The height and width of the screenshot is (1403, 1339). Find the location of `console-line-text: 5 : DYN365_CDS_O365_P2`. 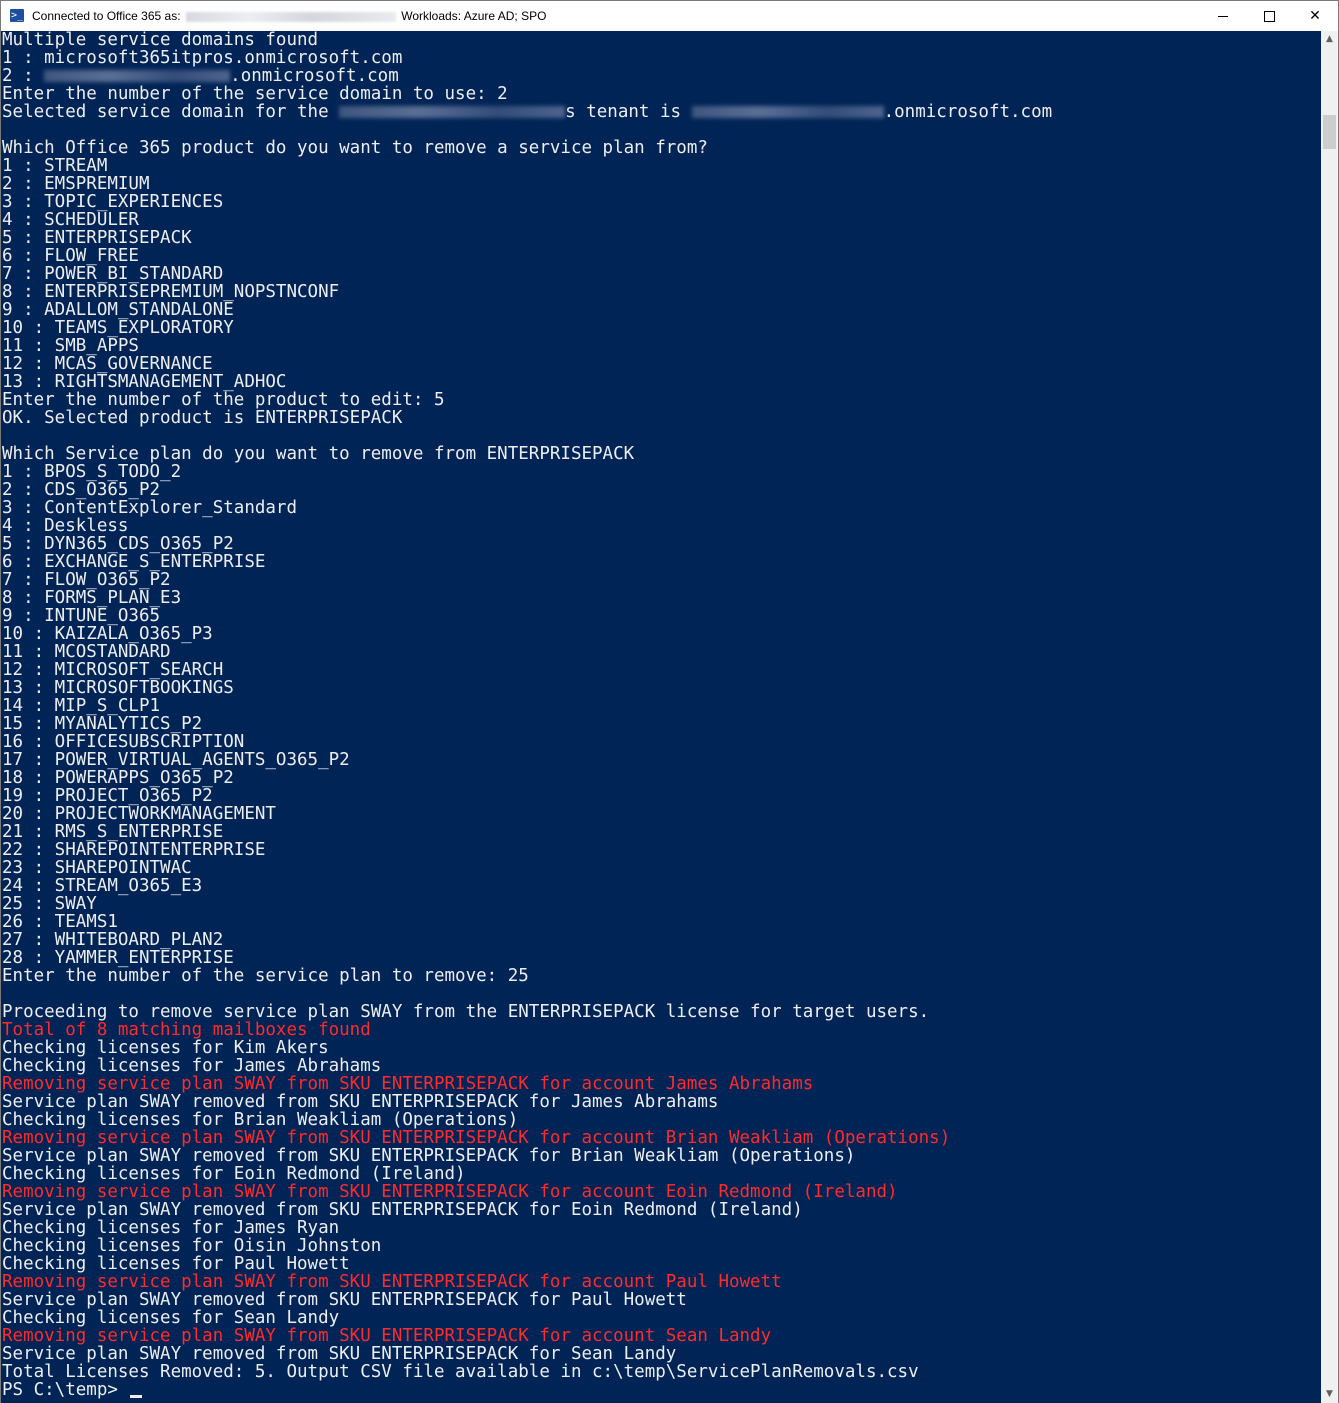

console-line-text: 5 : DYN365_CDS_O365_P2 is located at coordinates (118, 544).